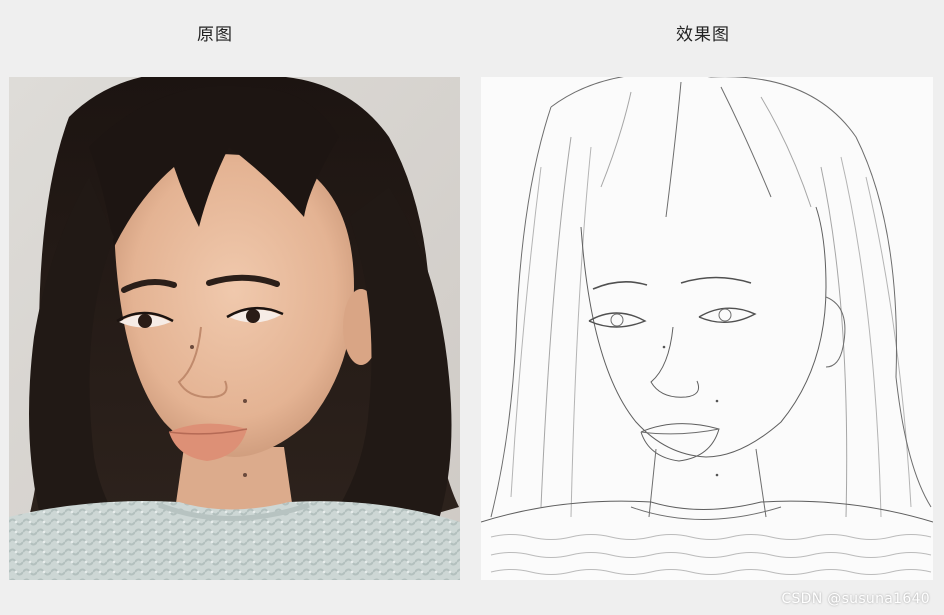  What do you see at coordinates (855, 599) in the screenshot?
I see `csdn-watermark: CSDN @susuna1640` at bounding box center [855, 599].